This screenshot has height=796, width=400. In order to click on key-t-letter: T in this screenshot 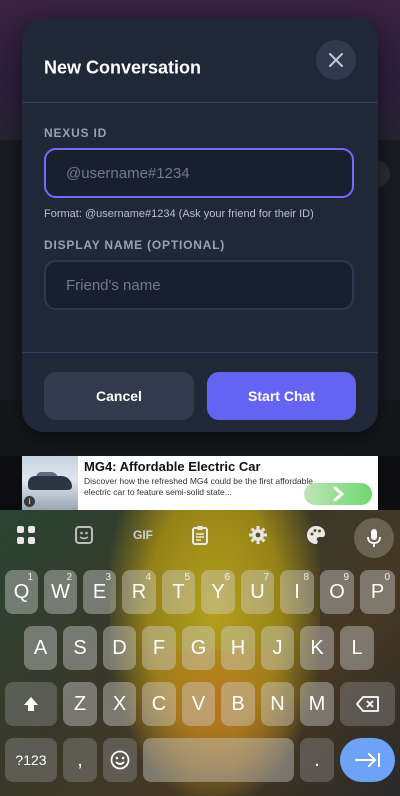, I will do `click(178, 591)`.